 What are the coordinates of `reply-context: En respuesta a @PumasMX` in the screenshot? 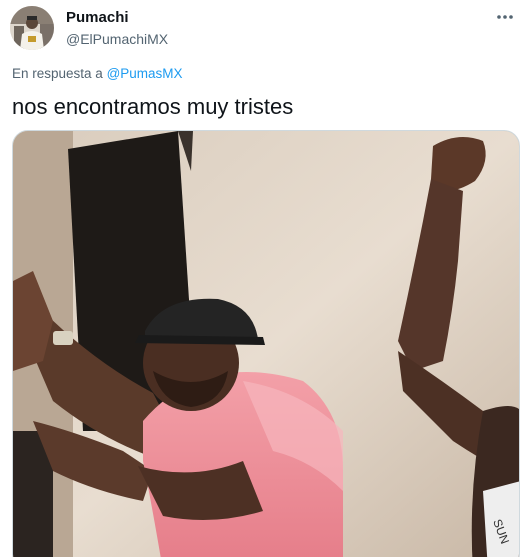 It's located at (97, 74).